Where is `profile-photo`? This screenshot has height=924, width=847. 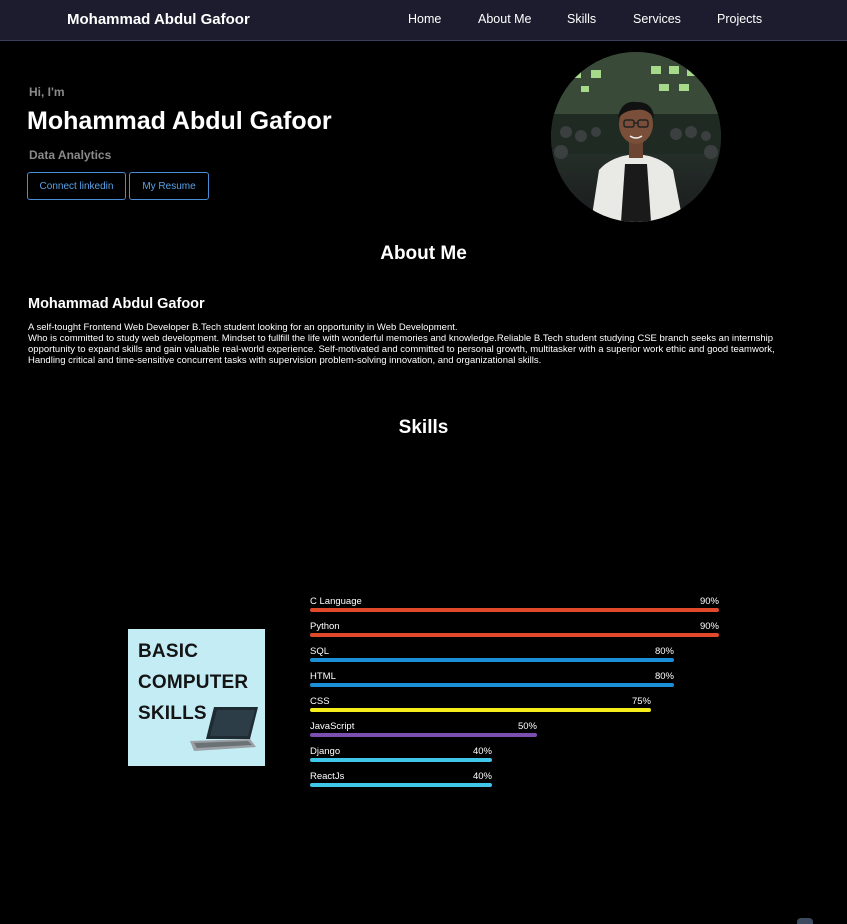
profile-photo is located at coordinates (636, 137).